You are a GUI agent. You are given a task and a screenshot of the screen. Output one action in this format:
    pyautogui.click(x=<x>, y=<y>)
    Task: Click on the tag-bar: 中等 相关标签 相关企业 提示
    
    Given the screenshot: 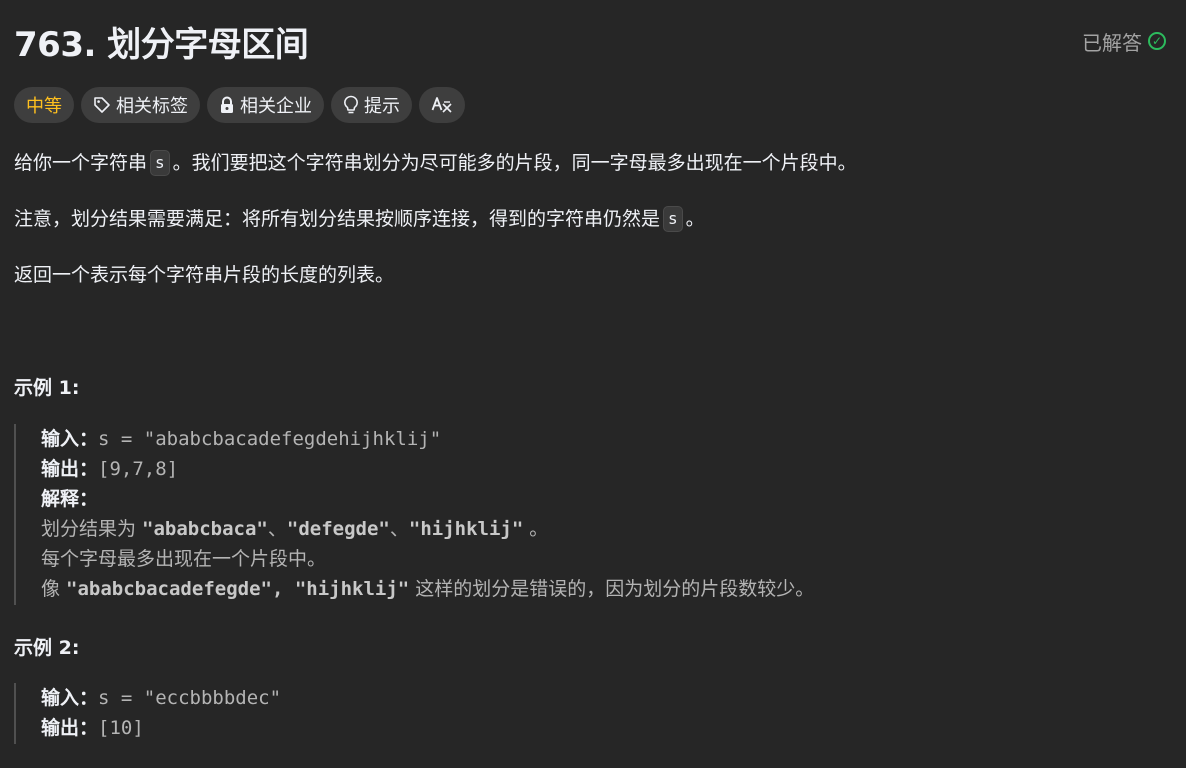 What is the action you would take?
    pyautogui.click(x=593, y=105)
    